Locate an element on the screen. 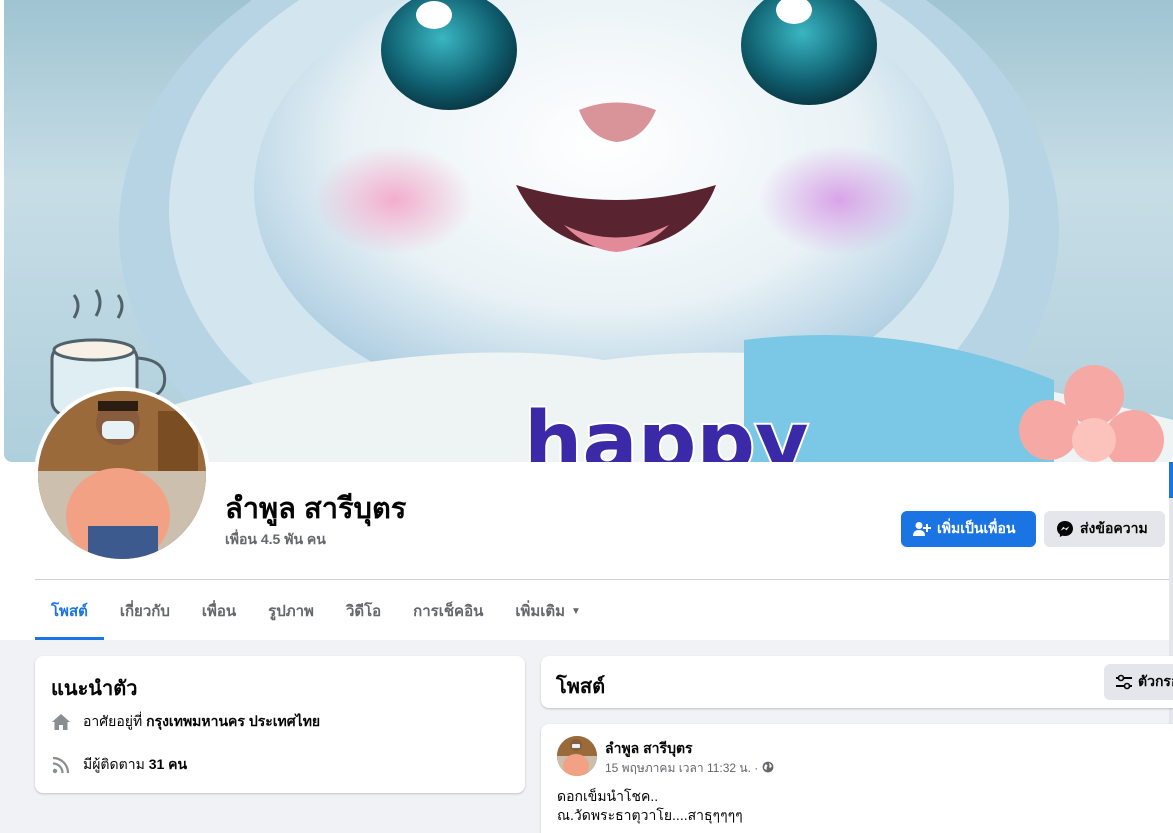 Image resolution: width=1173 pixels, height=833 pixels. intro-followers-prefix: มีผู้ติดตาม is located at coordinates (114, 764).